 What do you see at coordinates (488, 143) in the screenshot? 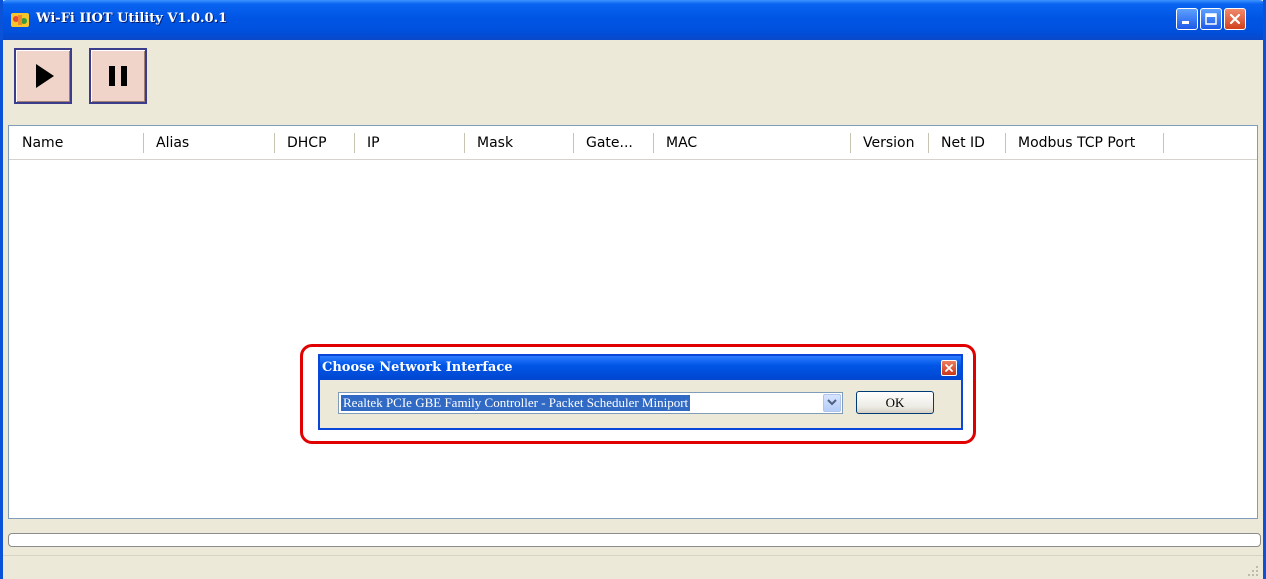
I see `column-header-mask: Mask` at bounding box center [488, 143].